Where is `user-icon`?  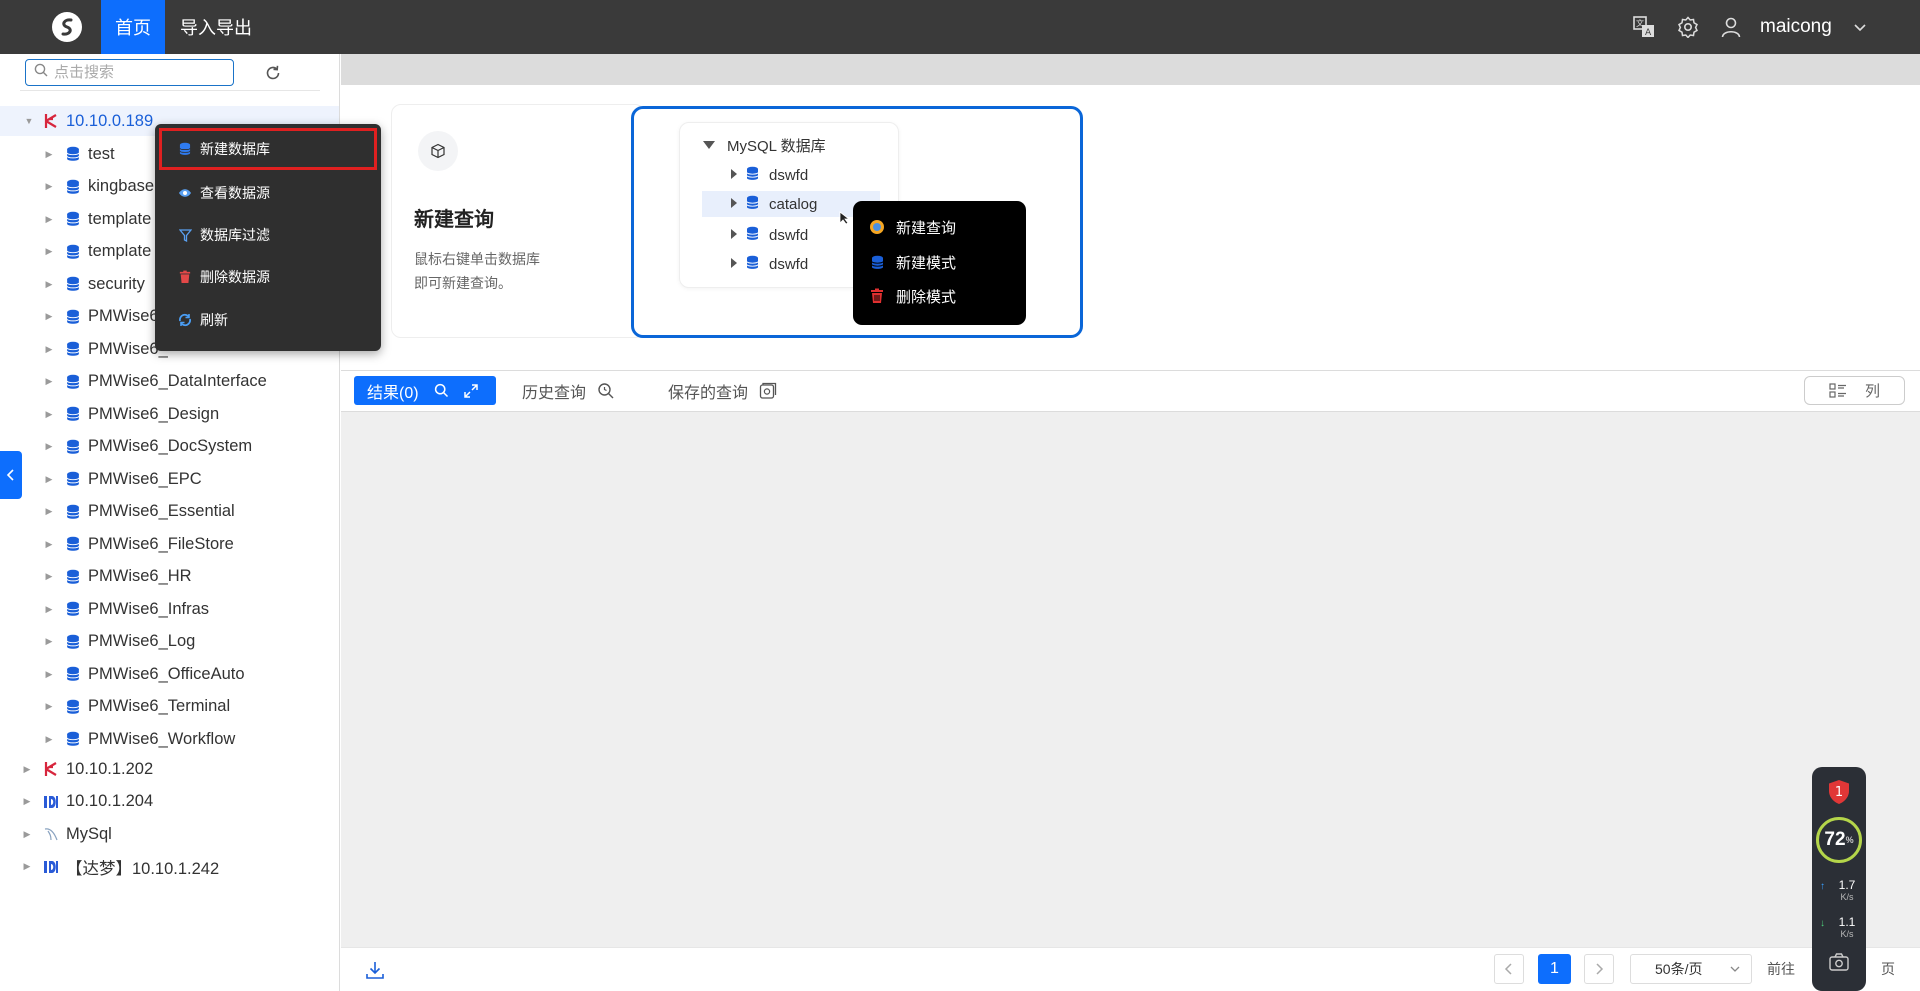
user-icon is located at coordinates (1731, 27).